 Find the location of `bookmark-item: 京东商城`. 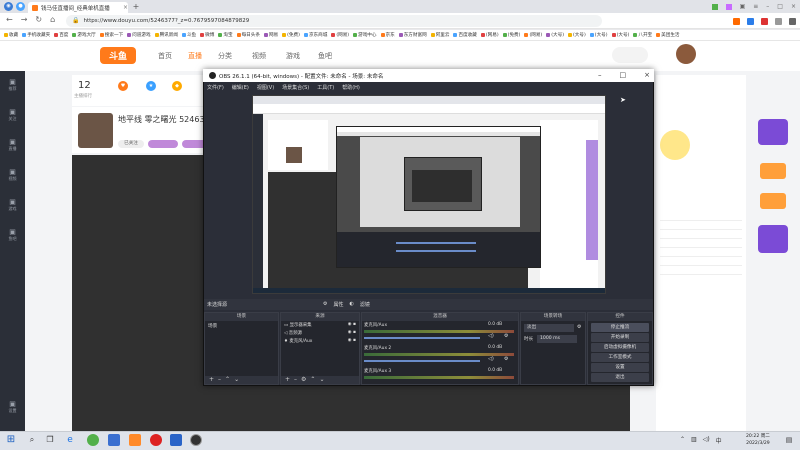

bookmark-item: 京东商城 is located at coordinates (315, 35).